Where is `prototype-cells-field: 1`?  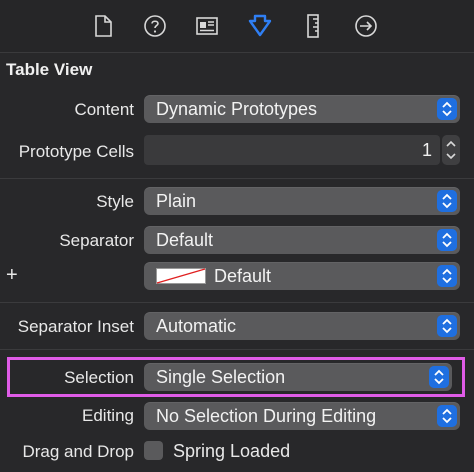
prototype-cells-field: 1 is located at coordinates (292, 150).